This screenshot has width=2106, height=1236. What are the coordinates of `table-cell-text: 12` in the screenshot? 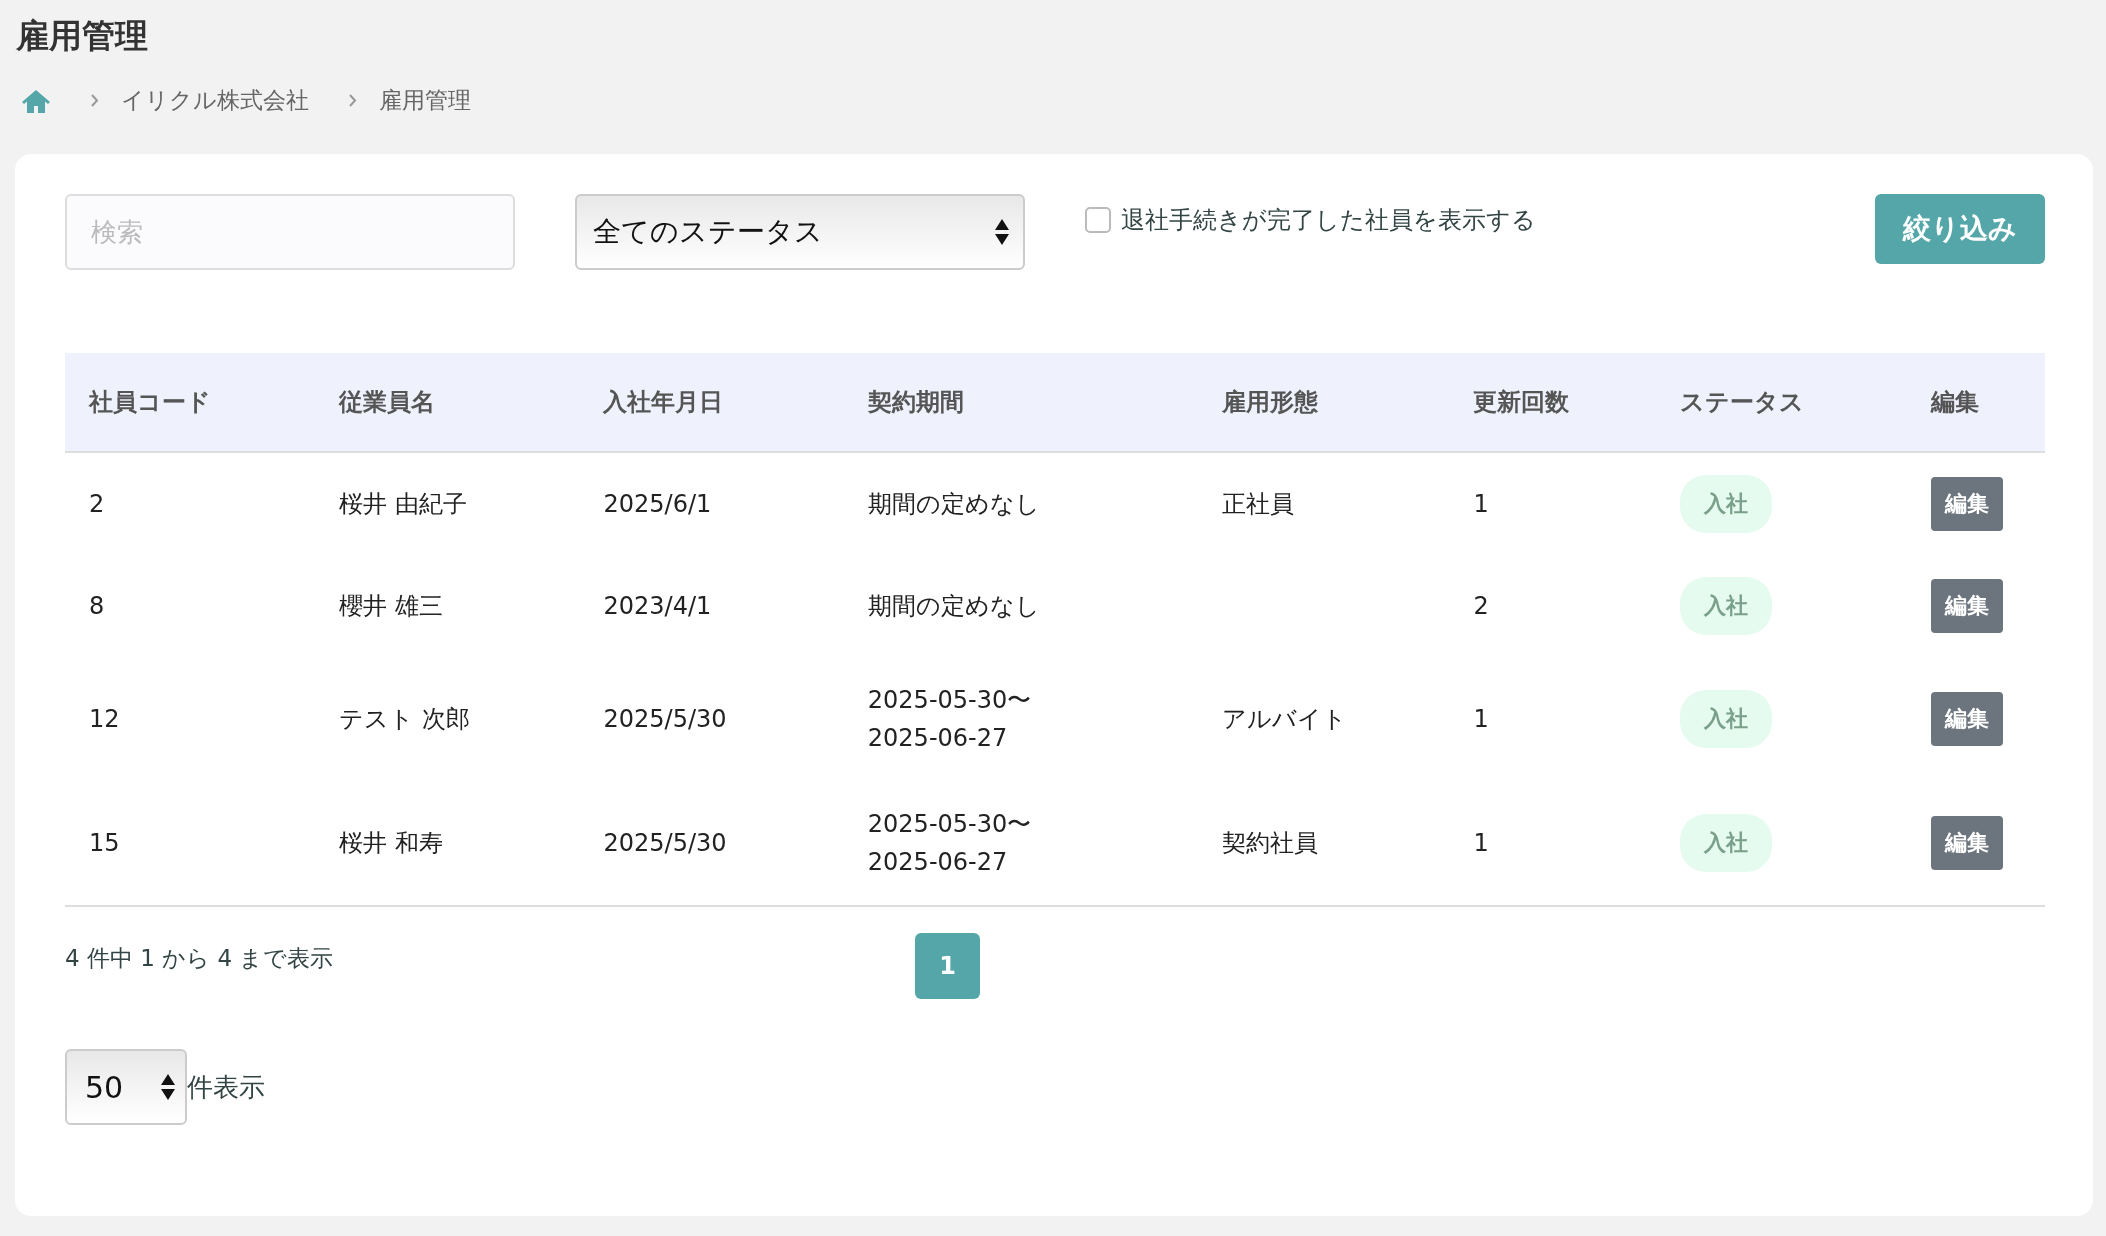 It's located at (104, 719).